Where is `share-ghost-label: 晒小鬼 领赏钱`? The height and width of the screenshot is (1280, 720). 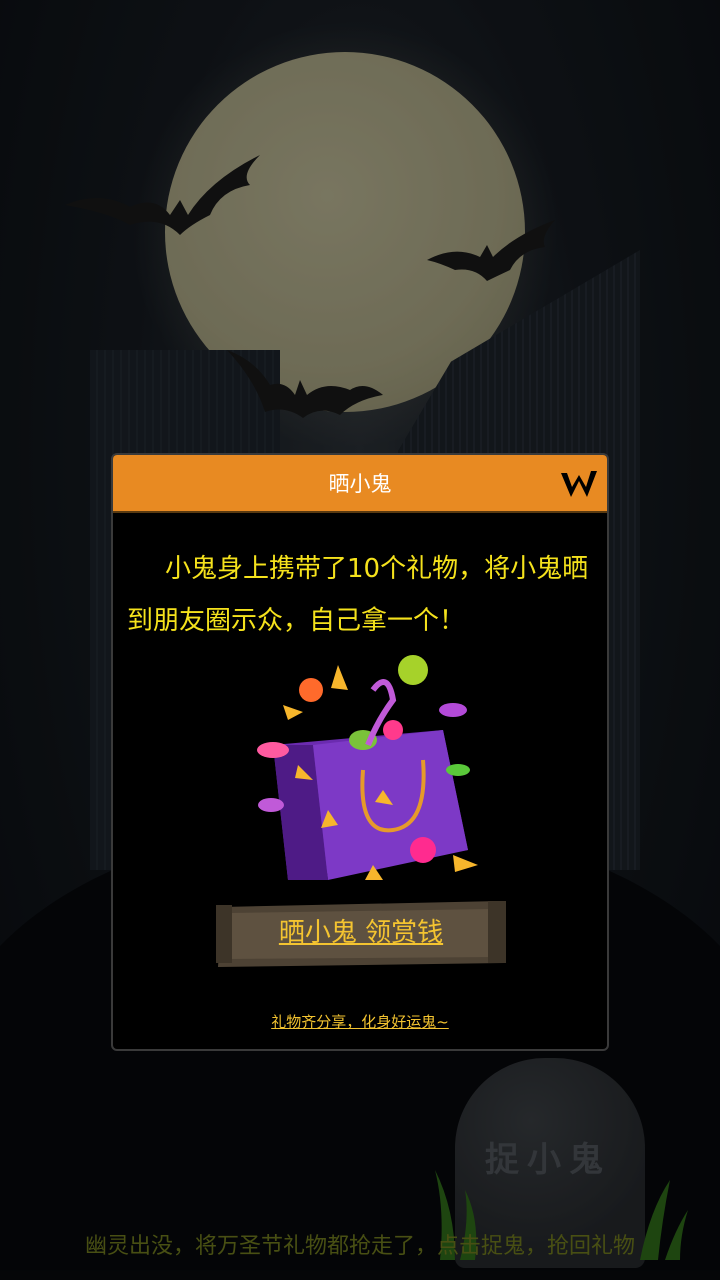
share-ghost-label: 晒小鬼 领赏钱 is located at coordinates (361, 933).